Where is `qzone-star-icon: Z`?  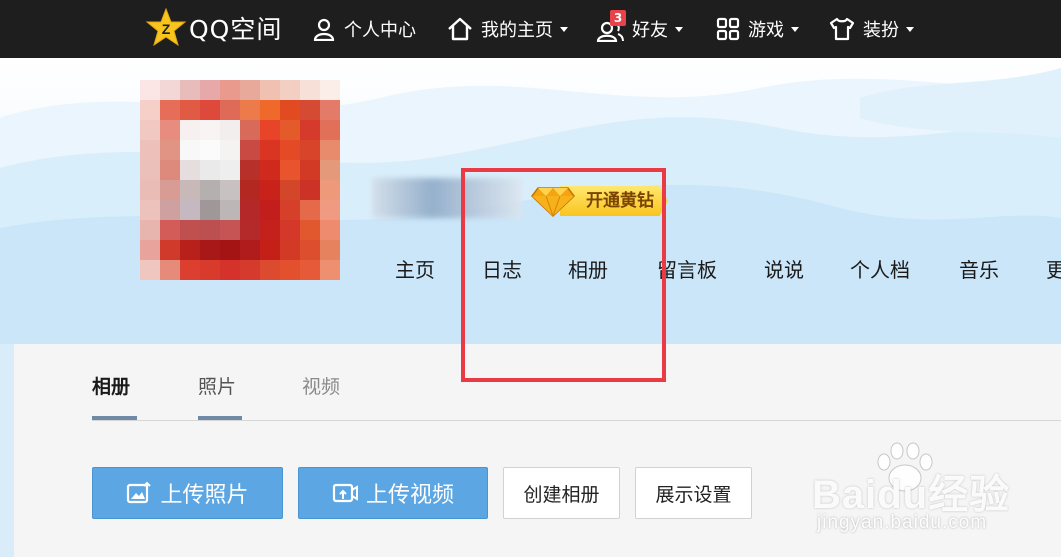
qzone-star-icon: Z is located at coordinates (166, 27).